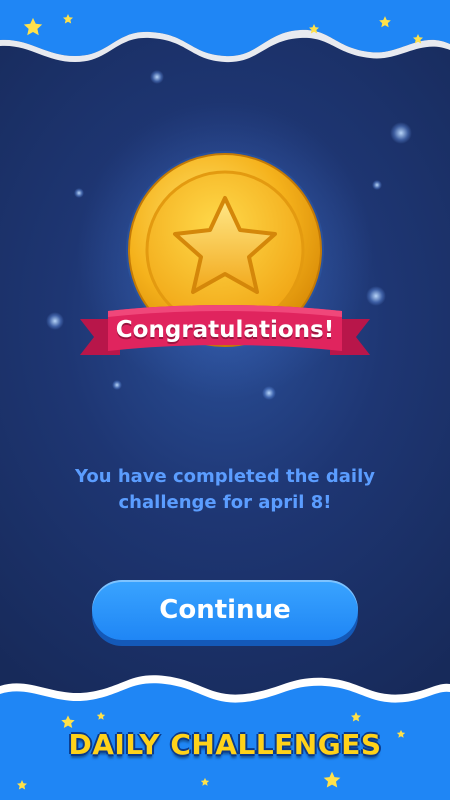 The image size is (450, 800). I want to click on continue-button: Continue, so click(225, 610).